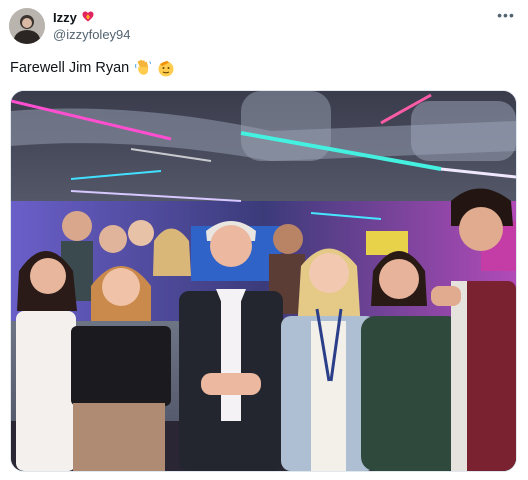 Image resolution: width=528 pixels, height=480 pixels. I want to click on saluting-face-icon, so click(166, 68).